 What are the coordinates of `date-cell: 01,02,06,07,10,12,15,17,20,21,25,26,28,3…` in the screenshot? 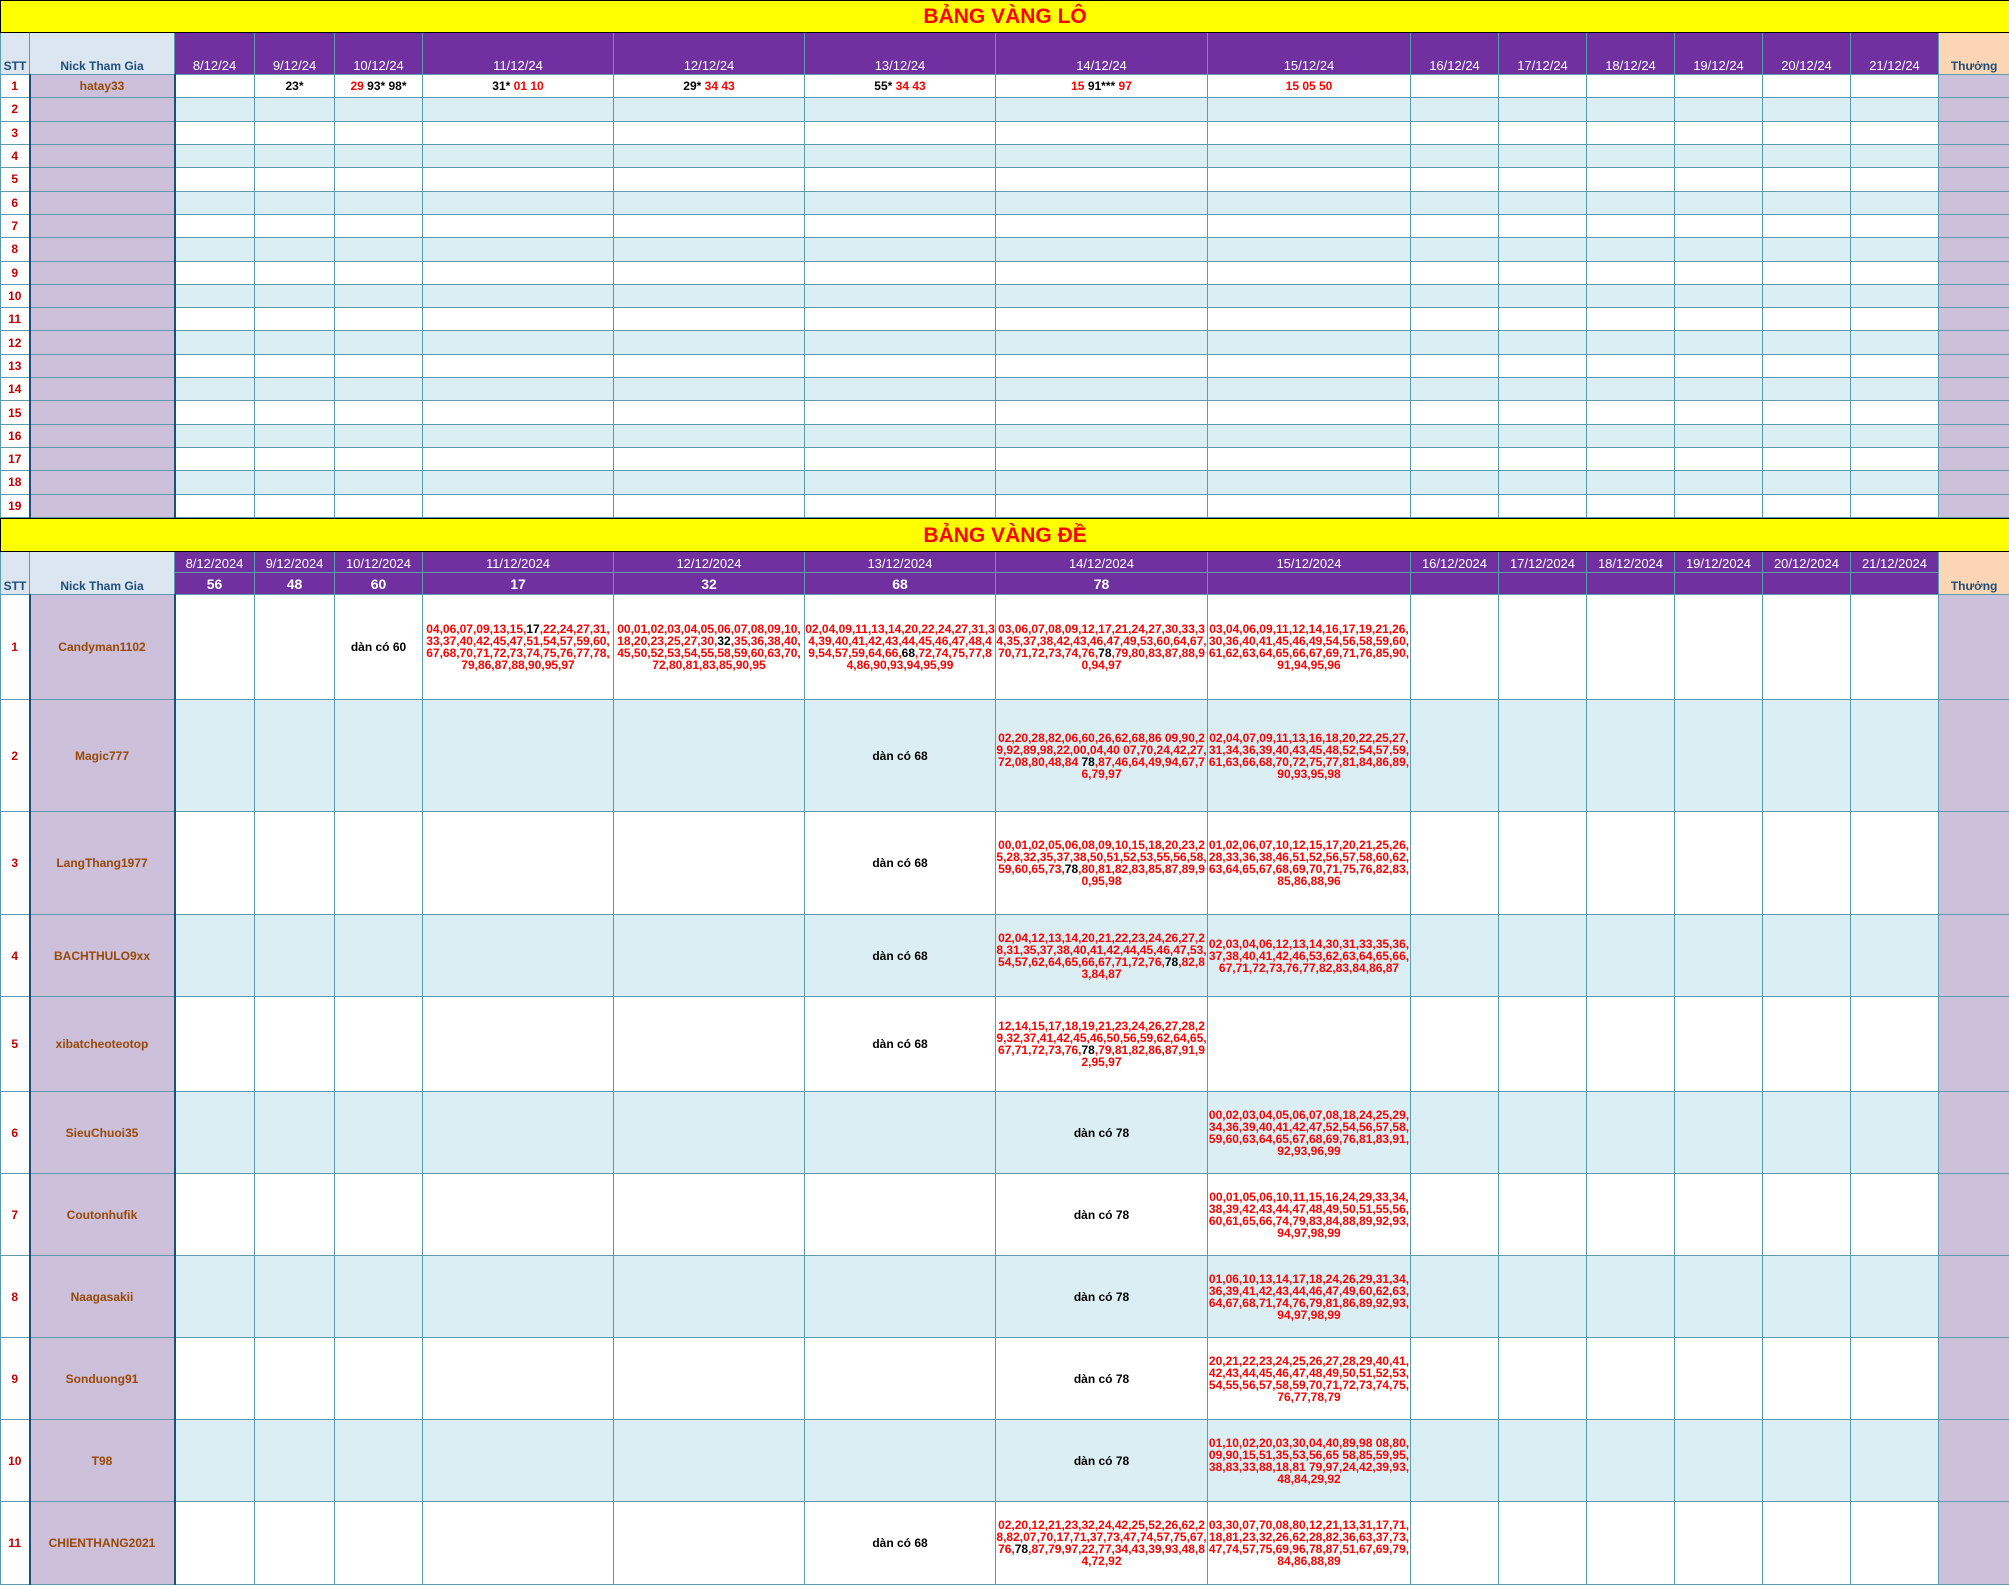 It's located at (1309, 863).